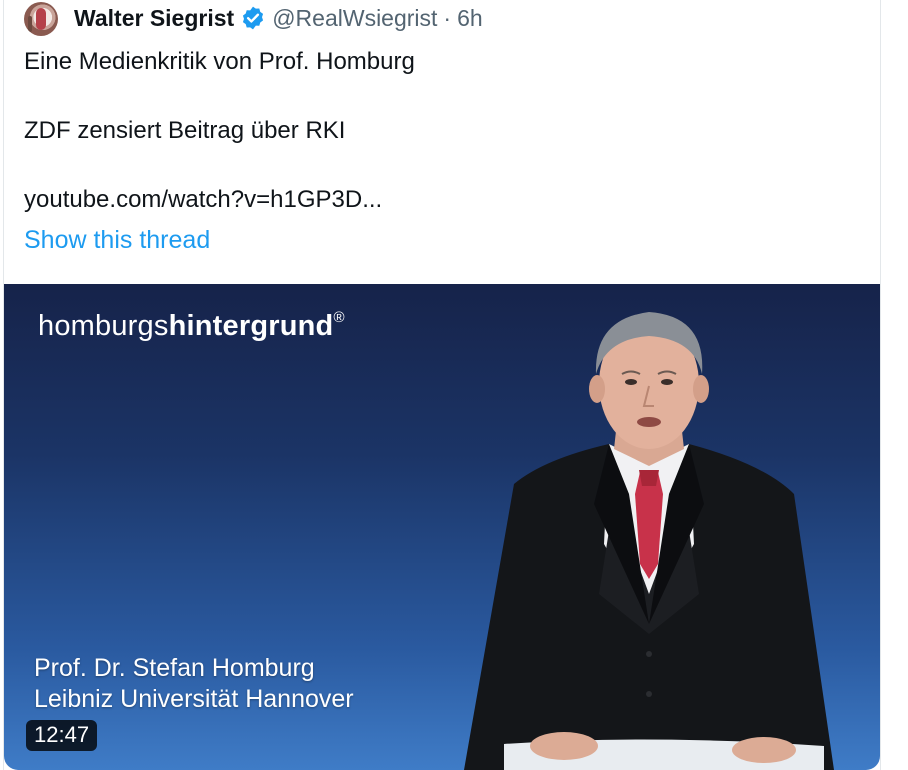 The width and height of the screenshot is (908, 770). What do you see at coordinates (185, 130) in the screenshot?
I see `tweet-text-line: ZDF zensiert Beitrag über RKI` at bounding box center [185, 130].